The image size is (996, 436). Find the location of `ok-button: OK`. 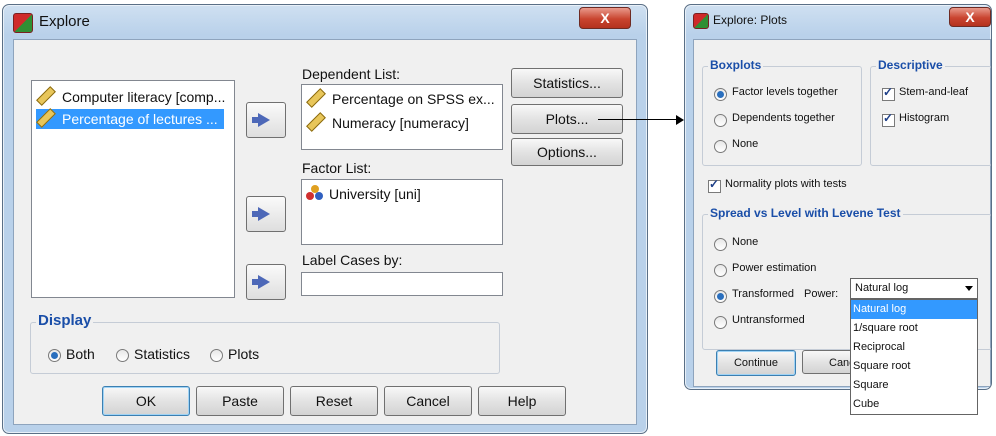

ok-button: OK is located at coordinates (146, 401).